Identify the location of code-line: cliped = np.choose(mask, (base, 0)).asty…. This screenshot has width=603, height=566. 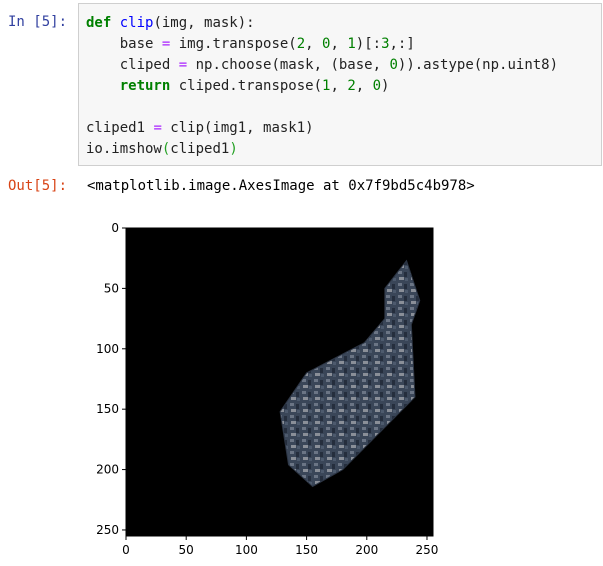
(322, 65).